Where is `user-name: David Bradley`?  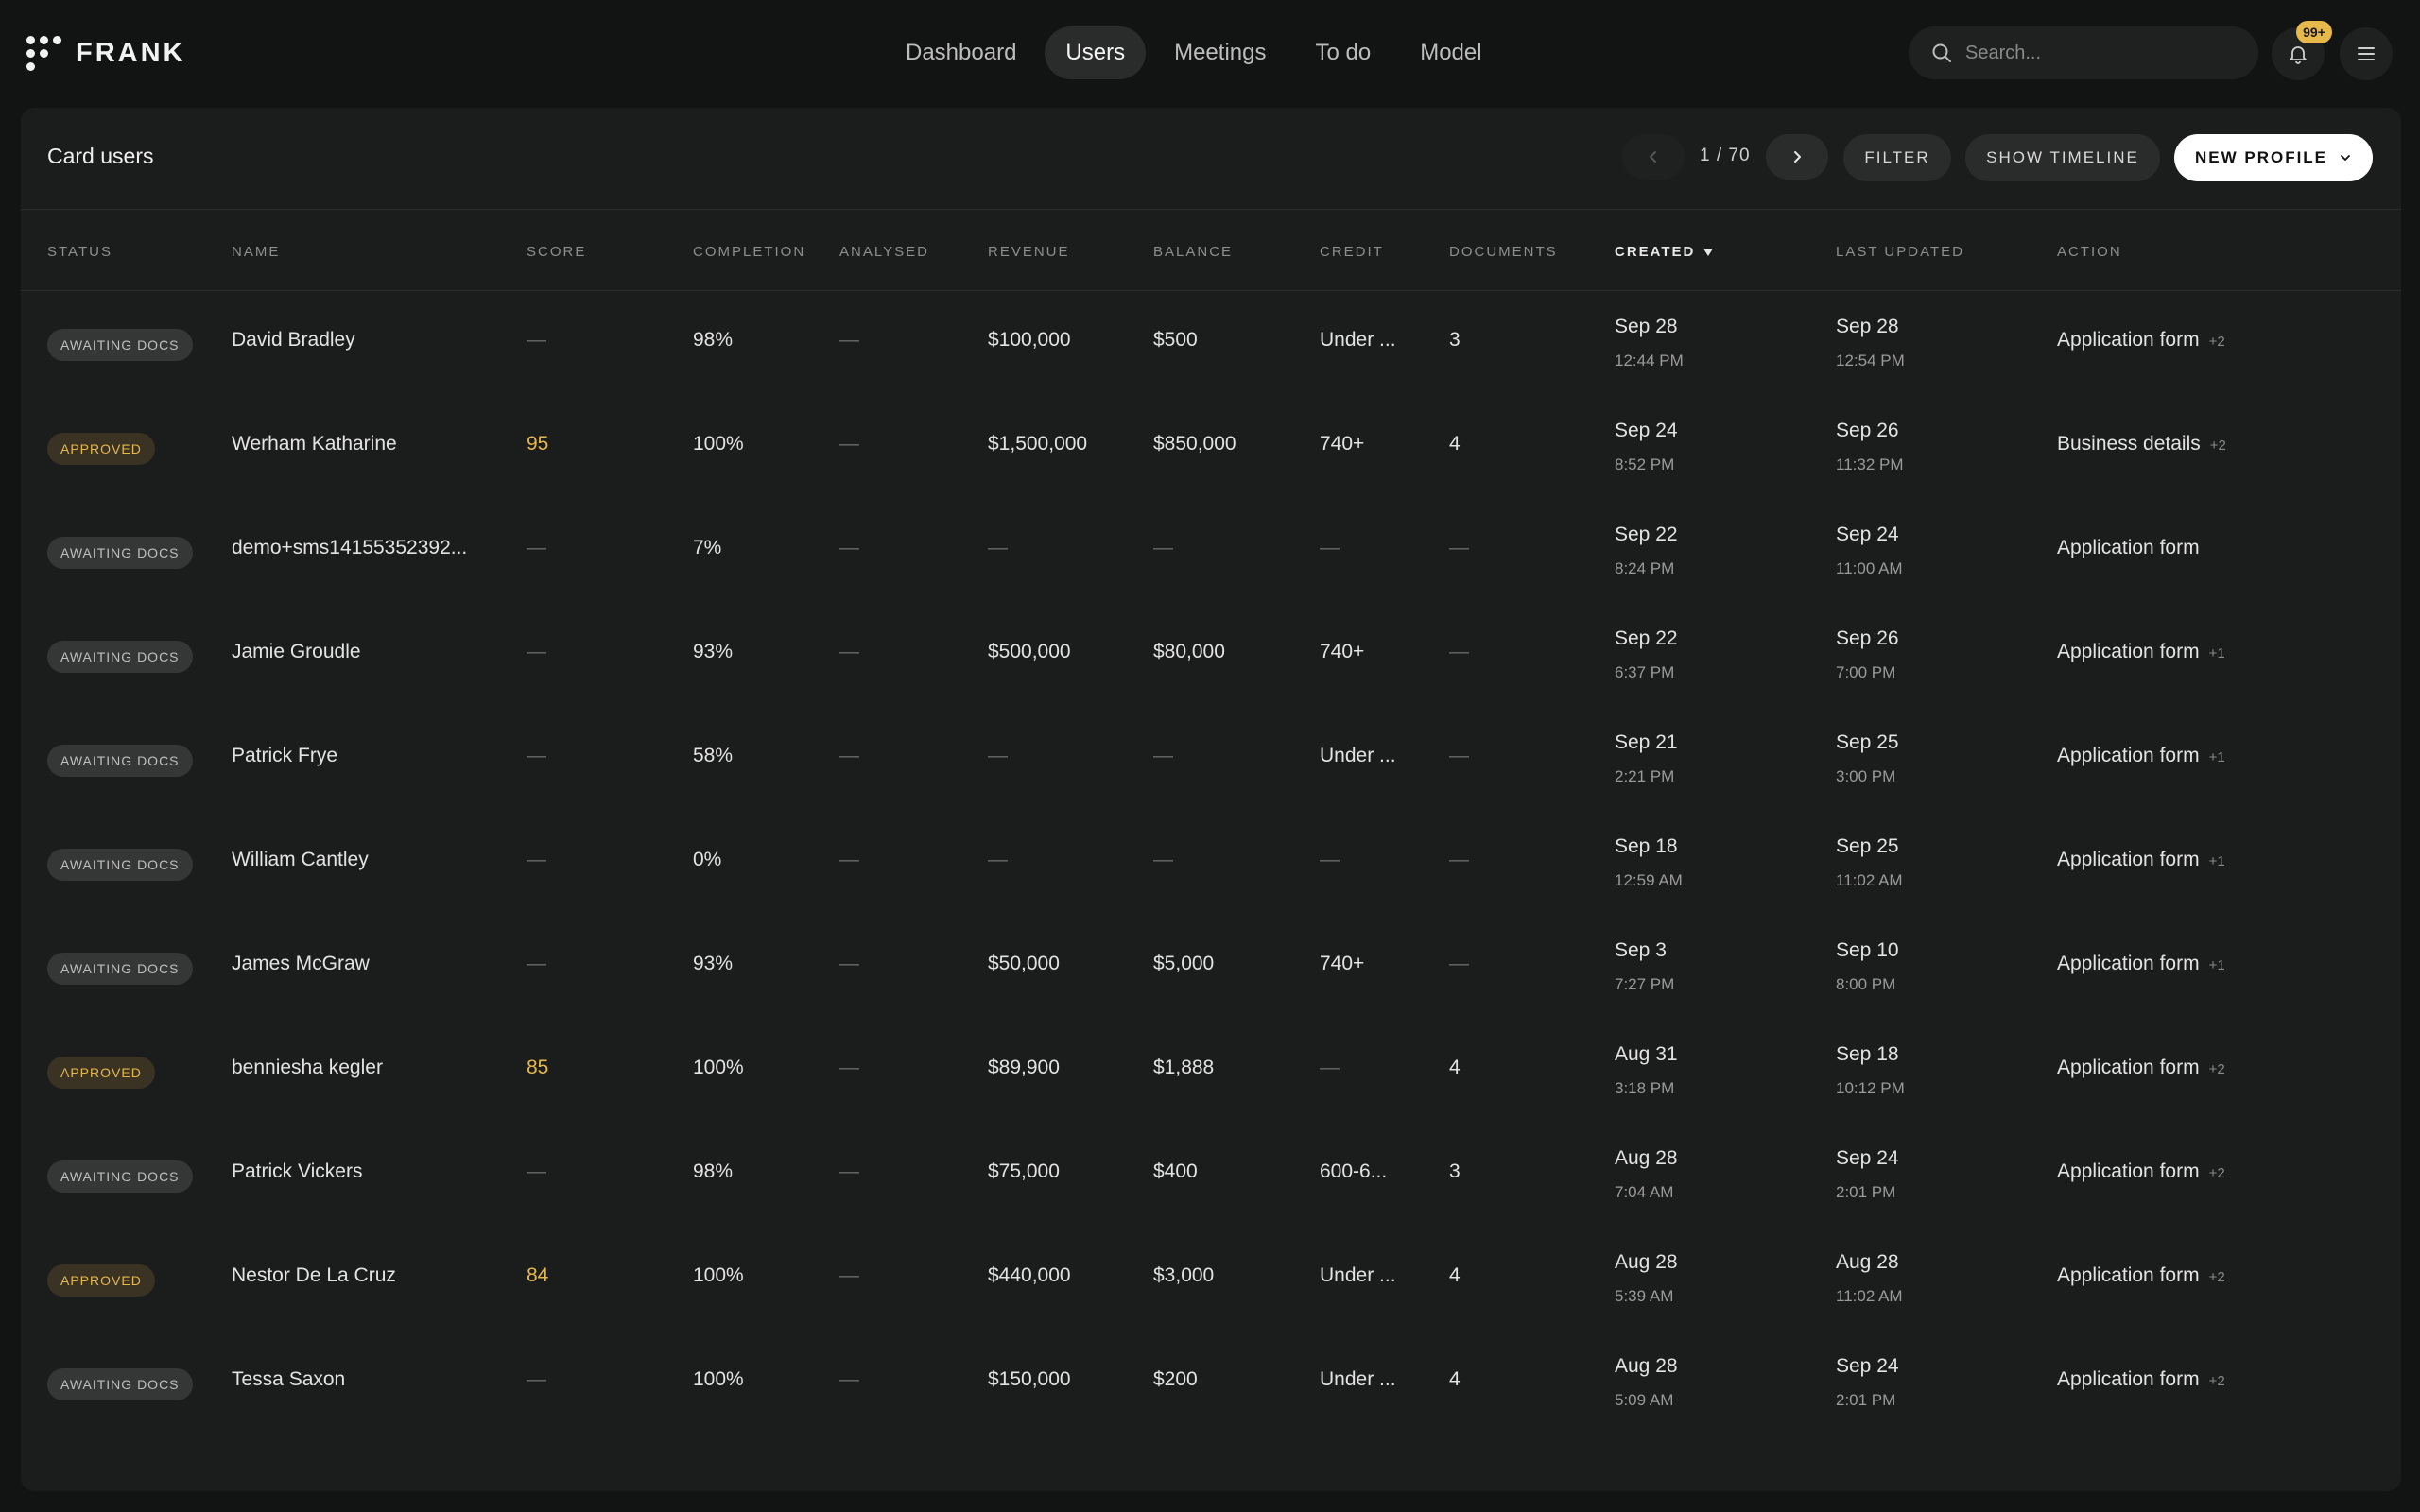 user-name: David Bradley is located at coordinates (293, 340).